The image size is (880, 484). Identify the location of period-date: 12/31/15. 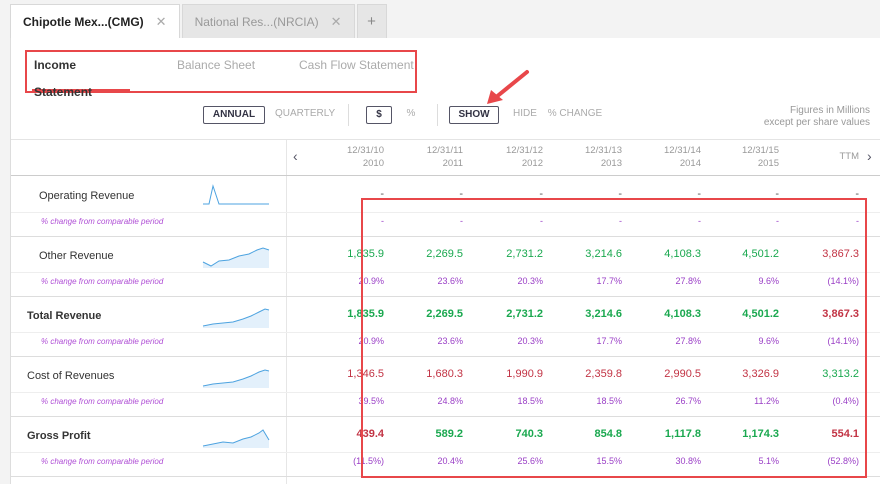
(760, 150).